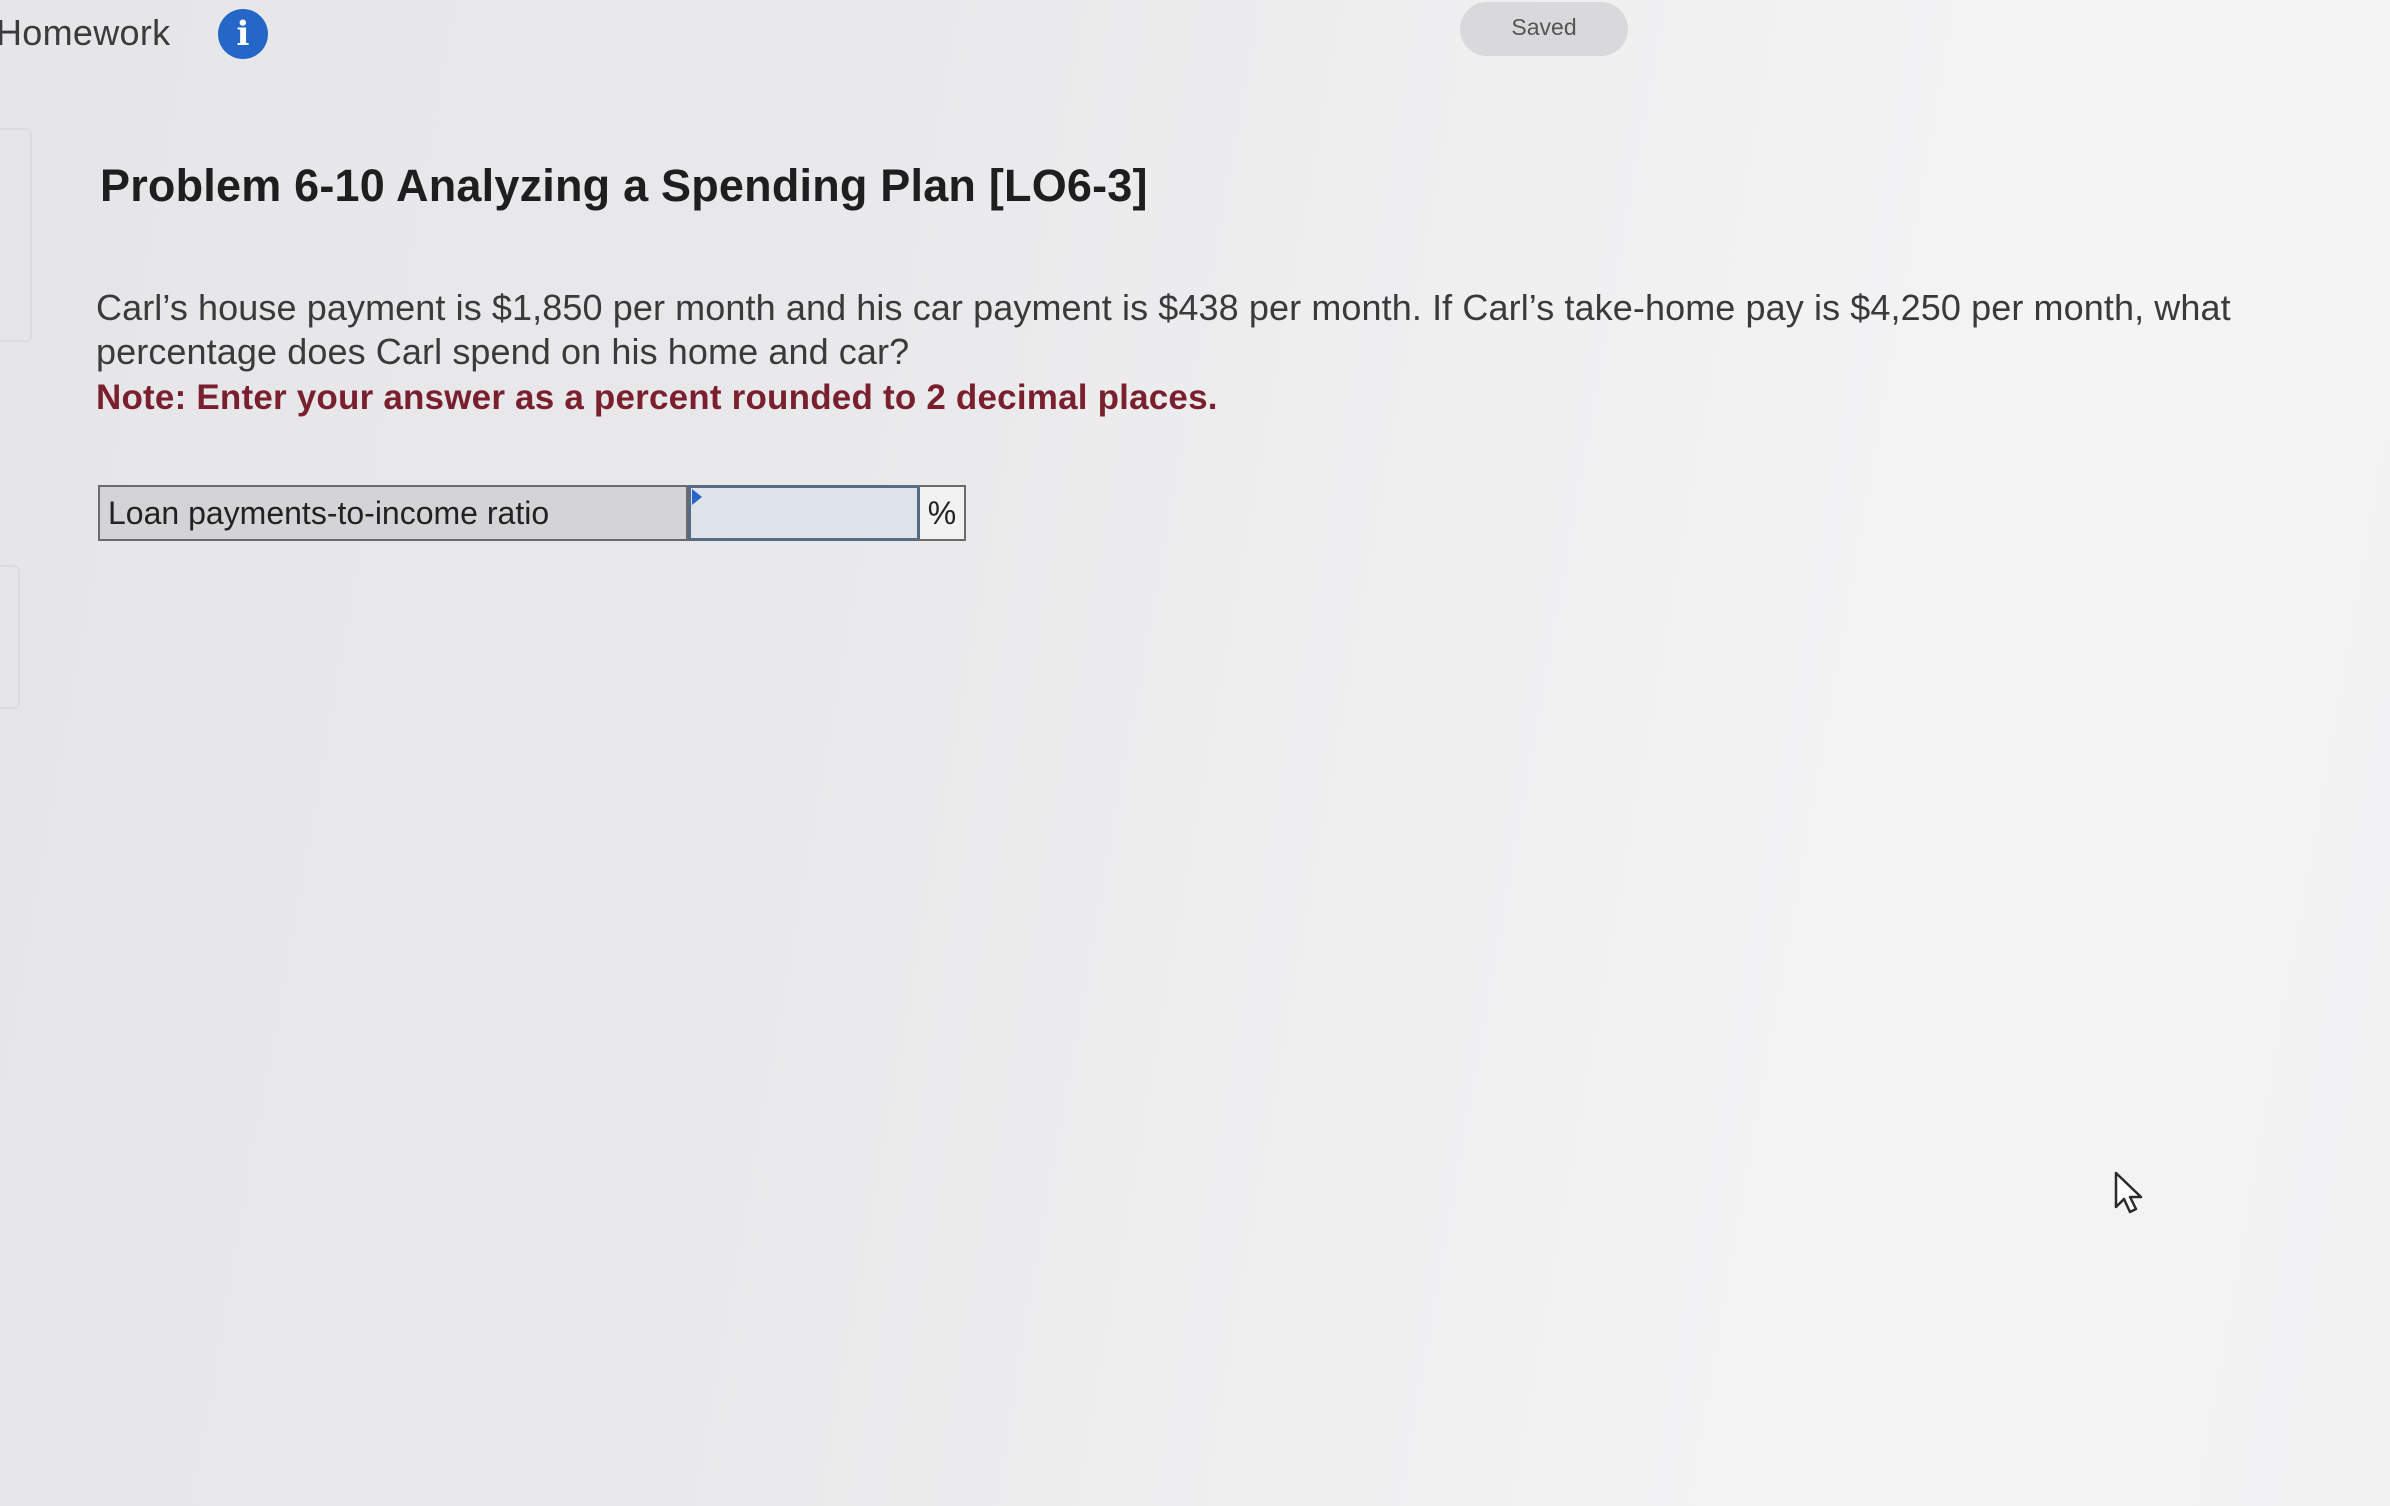 This screenshot has width=2390, height=1506. Describe the element at coordinates (943, 513) in the screenshot. I see `percent-unit: %` at that location.